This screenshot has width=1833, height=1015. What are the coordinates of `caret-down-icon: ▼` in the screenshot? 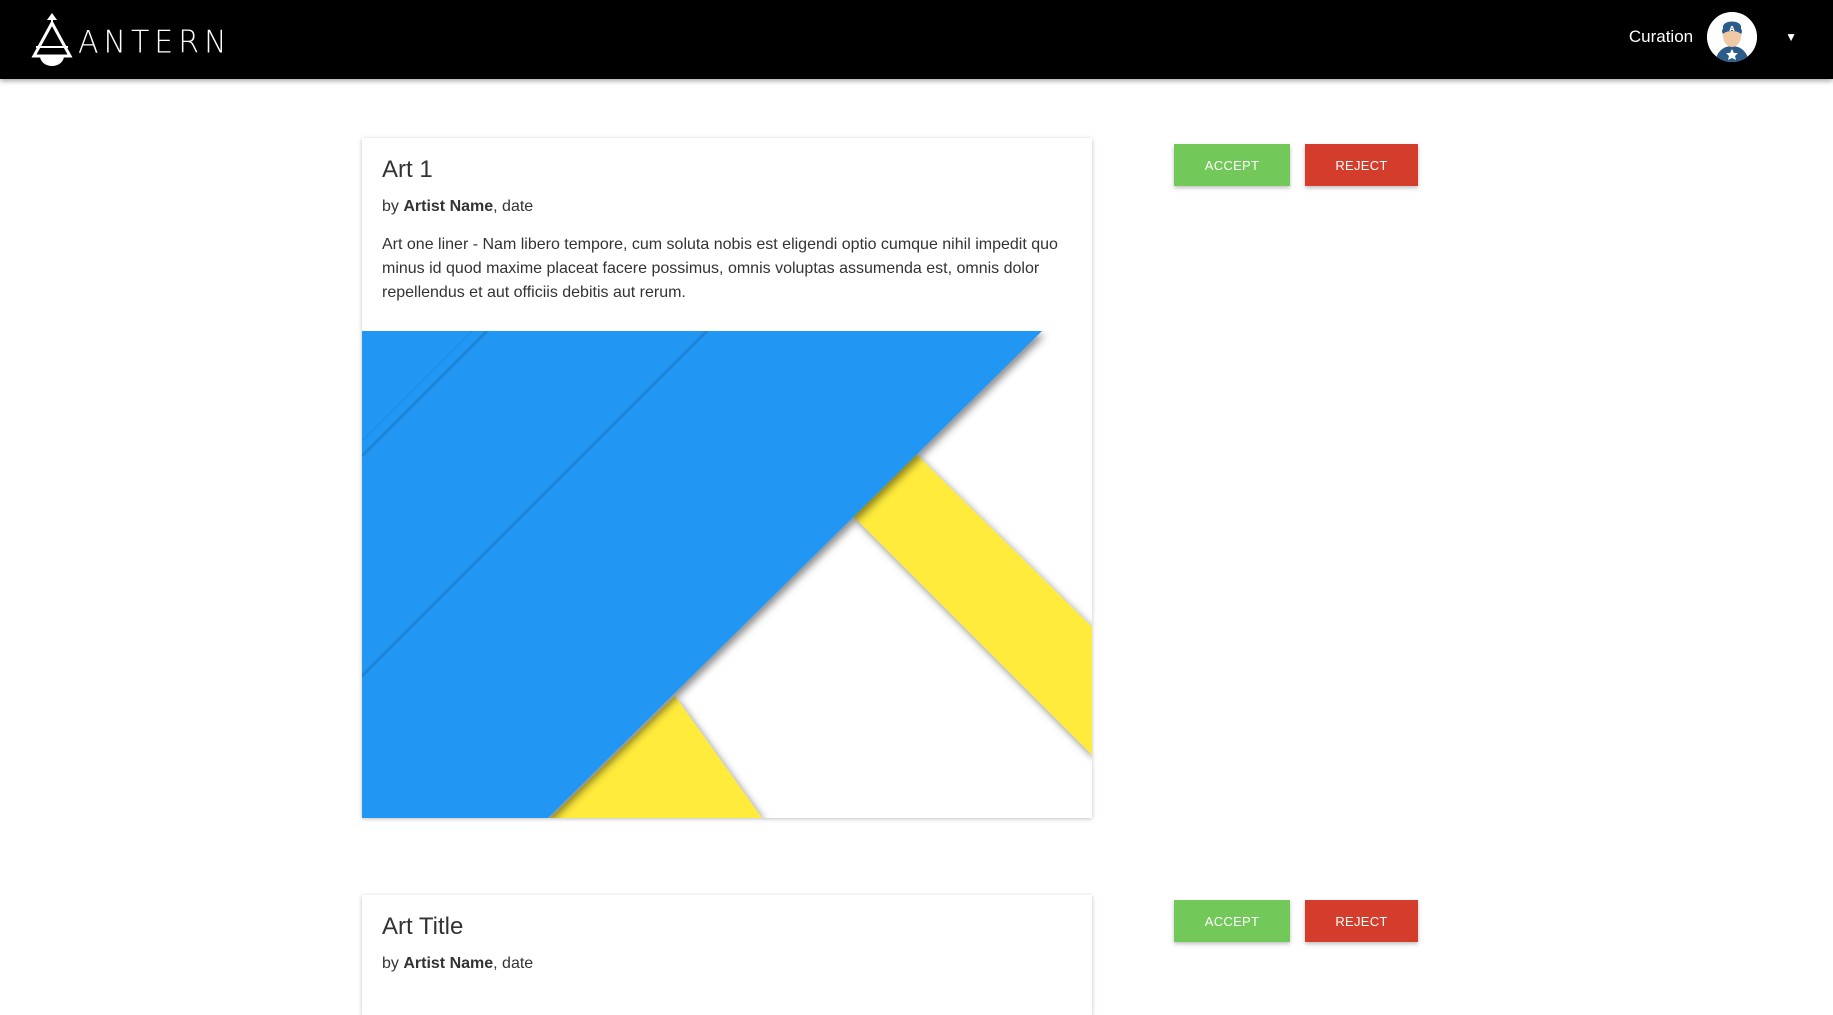 It's located at (1791, 37).